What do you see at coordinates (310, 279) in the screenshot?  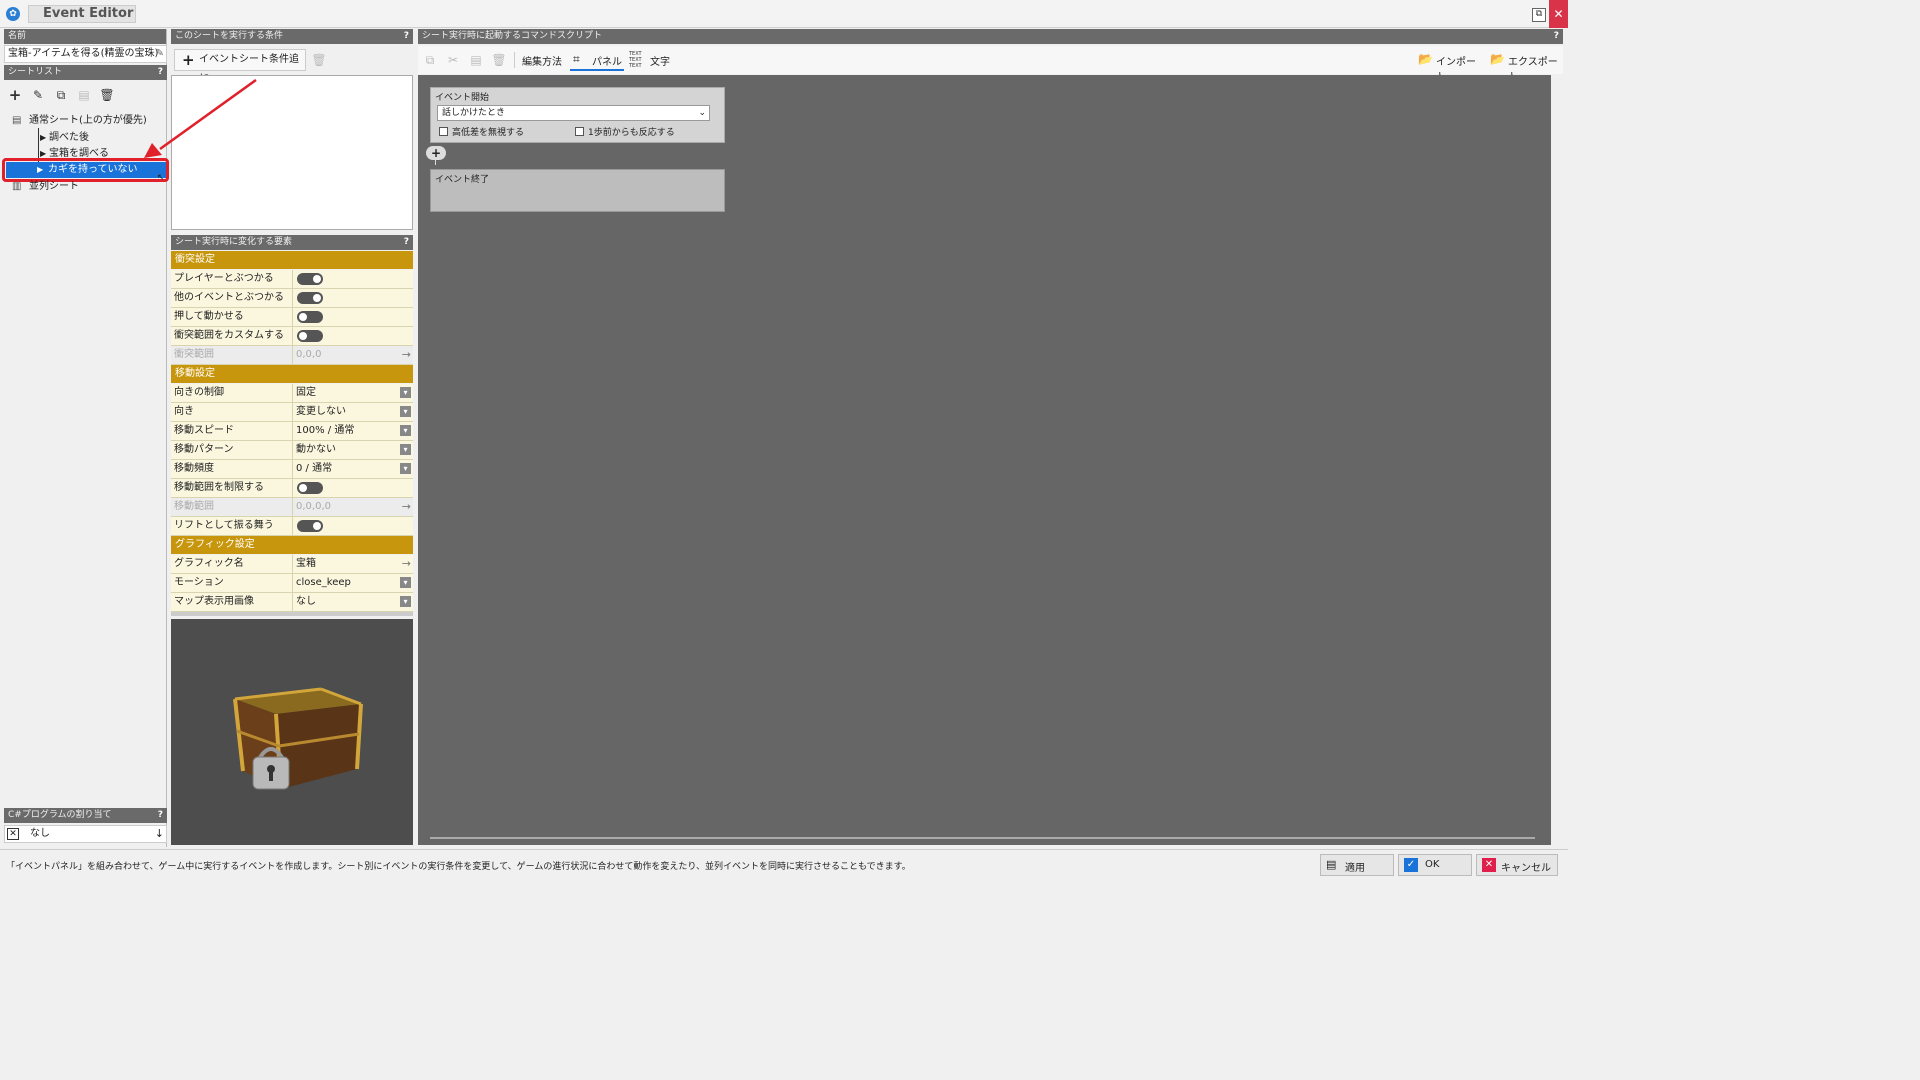 I see `toggle-player-collide` at bounding box center [310, 279].